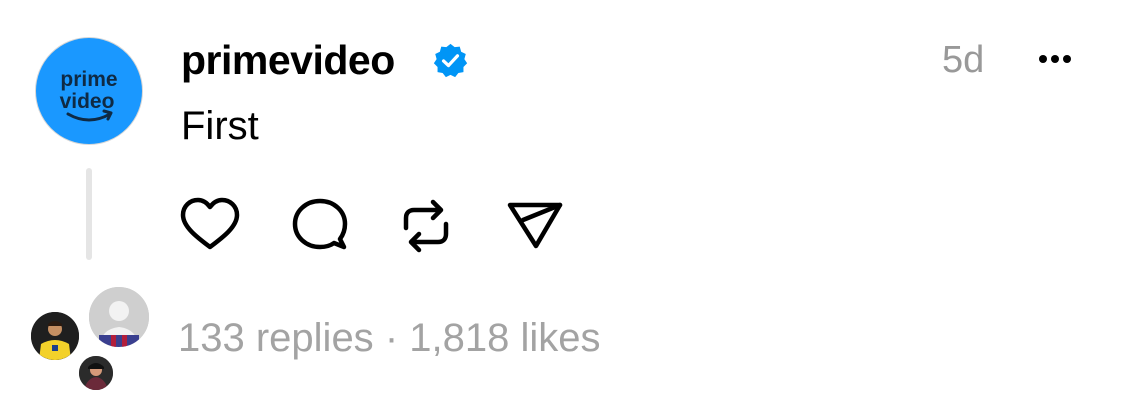  What do you see at coordinates (450, 60) in the screenshot?
I see `verified-badge-icon` at bounding box center [450, 60].